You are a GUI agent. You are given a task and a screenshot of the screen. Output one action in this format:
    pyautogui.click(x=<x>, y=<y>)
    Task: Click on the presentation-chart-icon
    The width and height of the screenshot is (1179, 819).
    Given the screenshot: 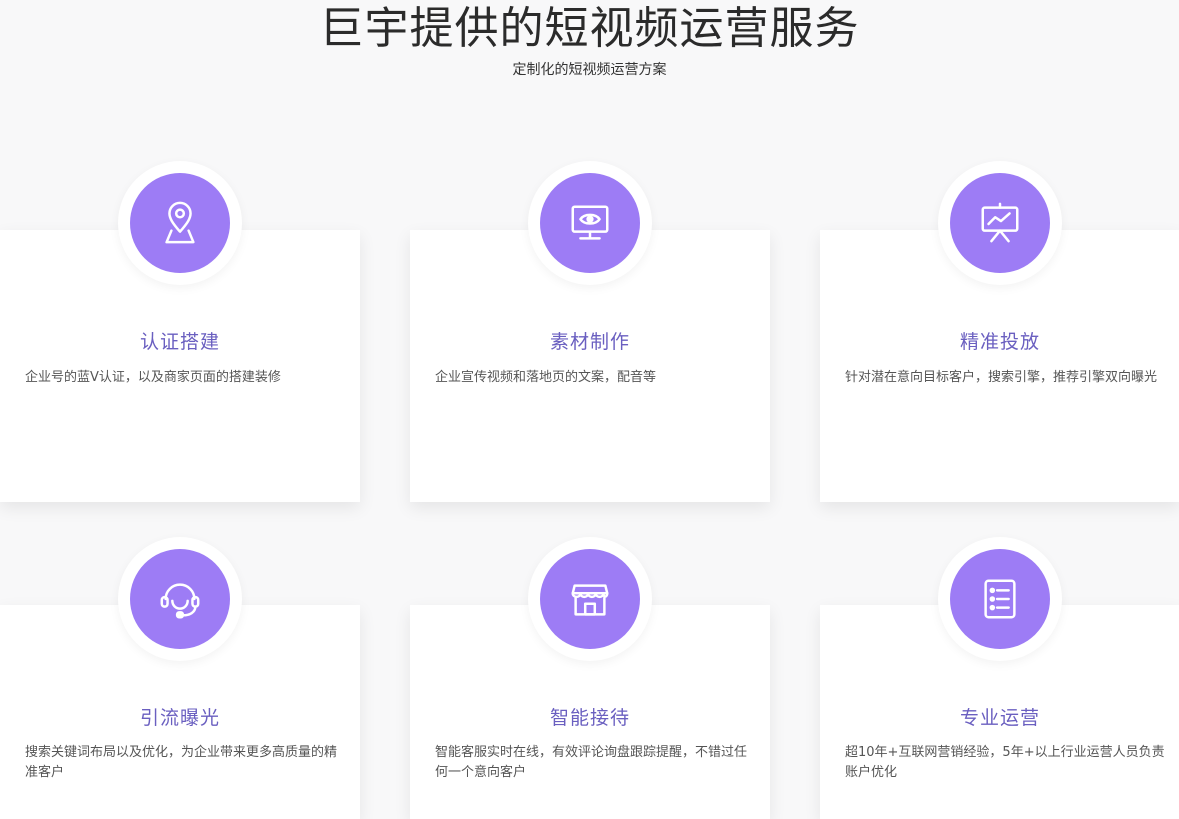 What is the action you would take?
    pyautogui.click(x=1000, y=222)
    